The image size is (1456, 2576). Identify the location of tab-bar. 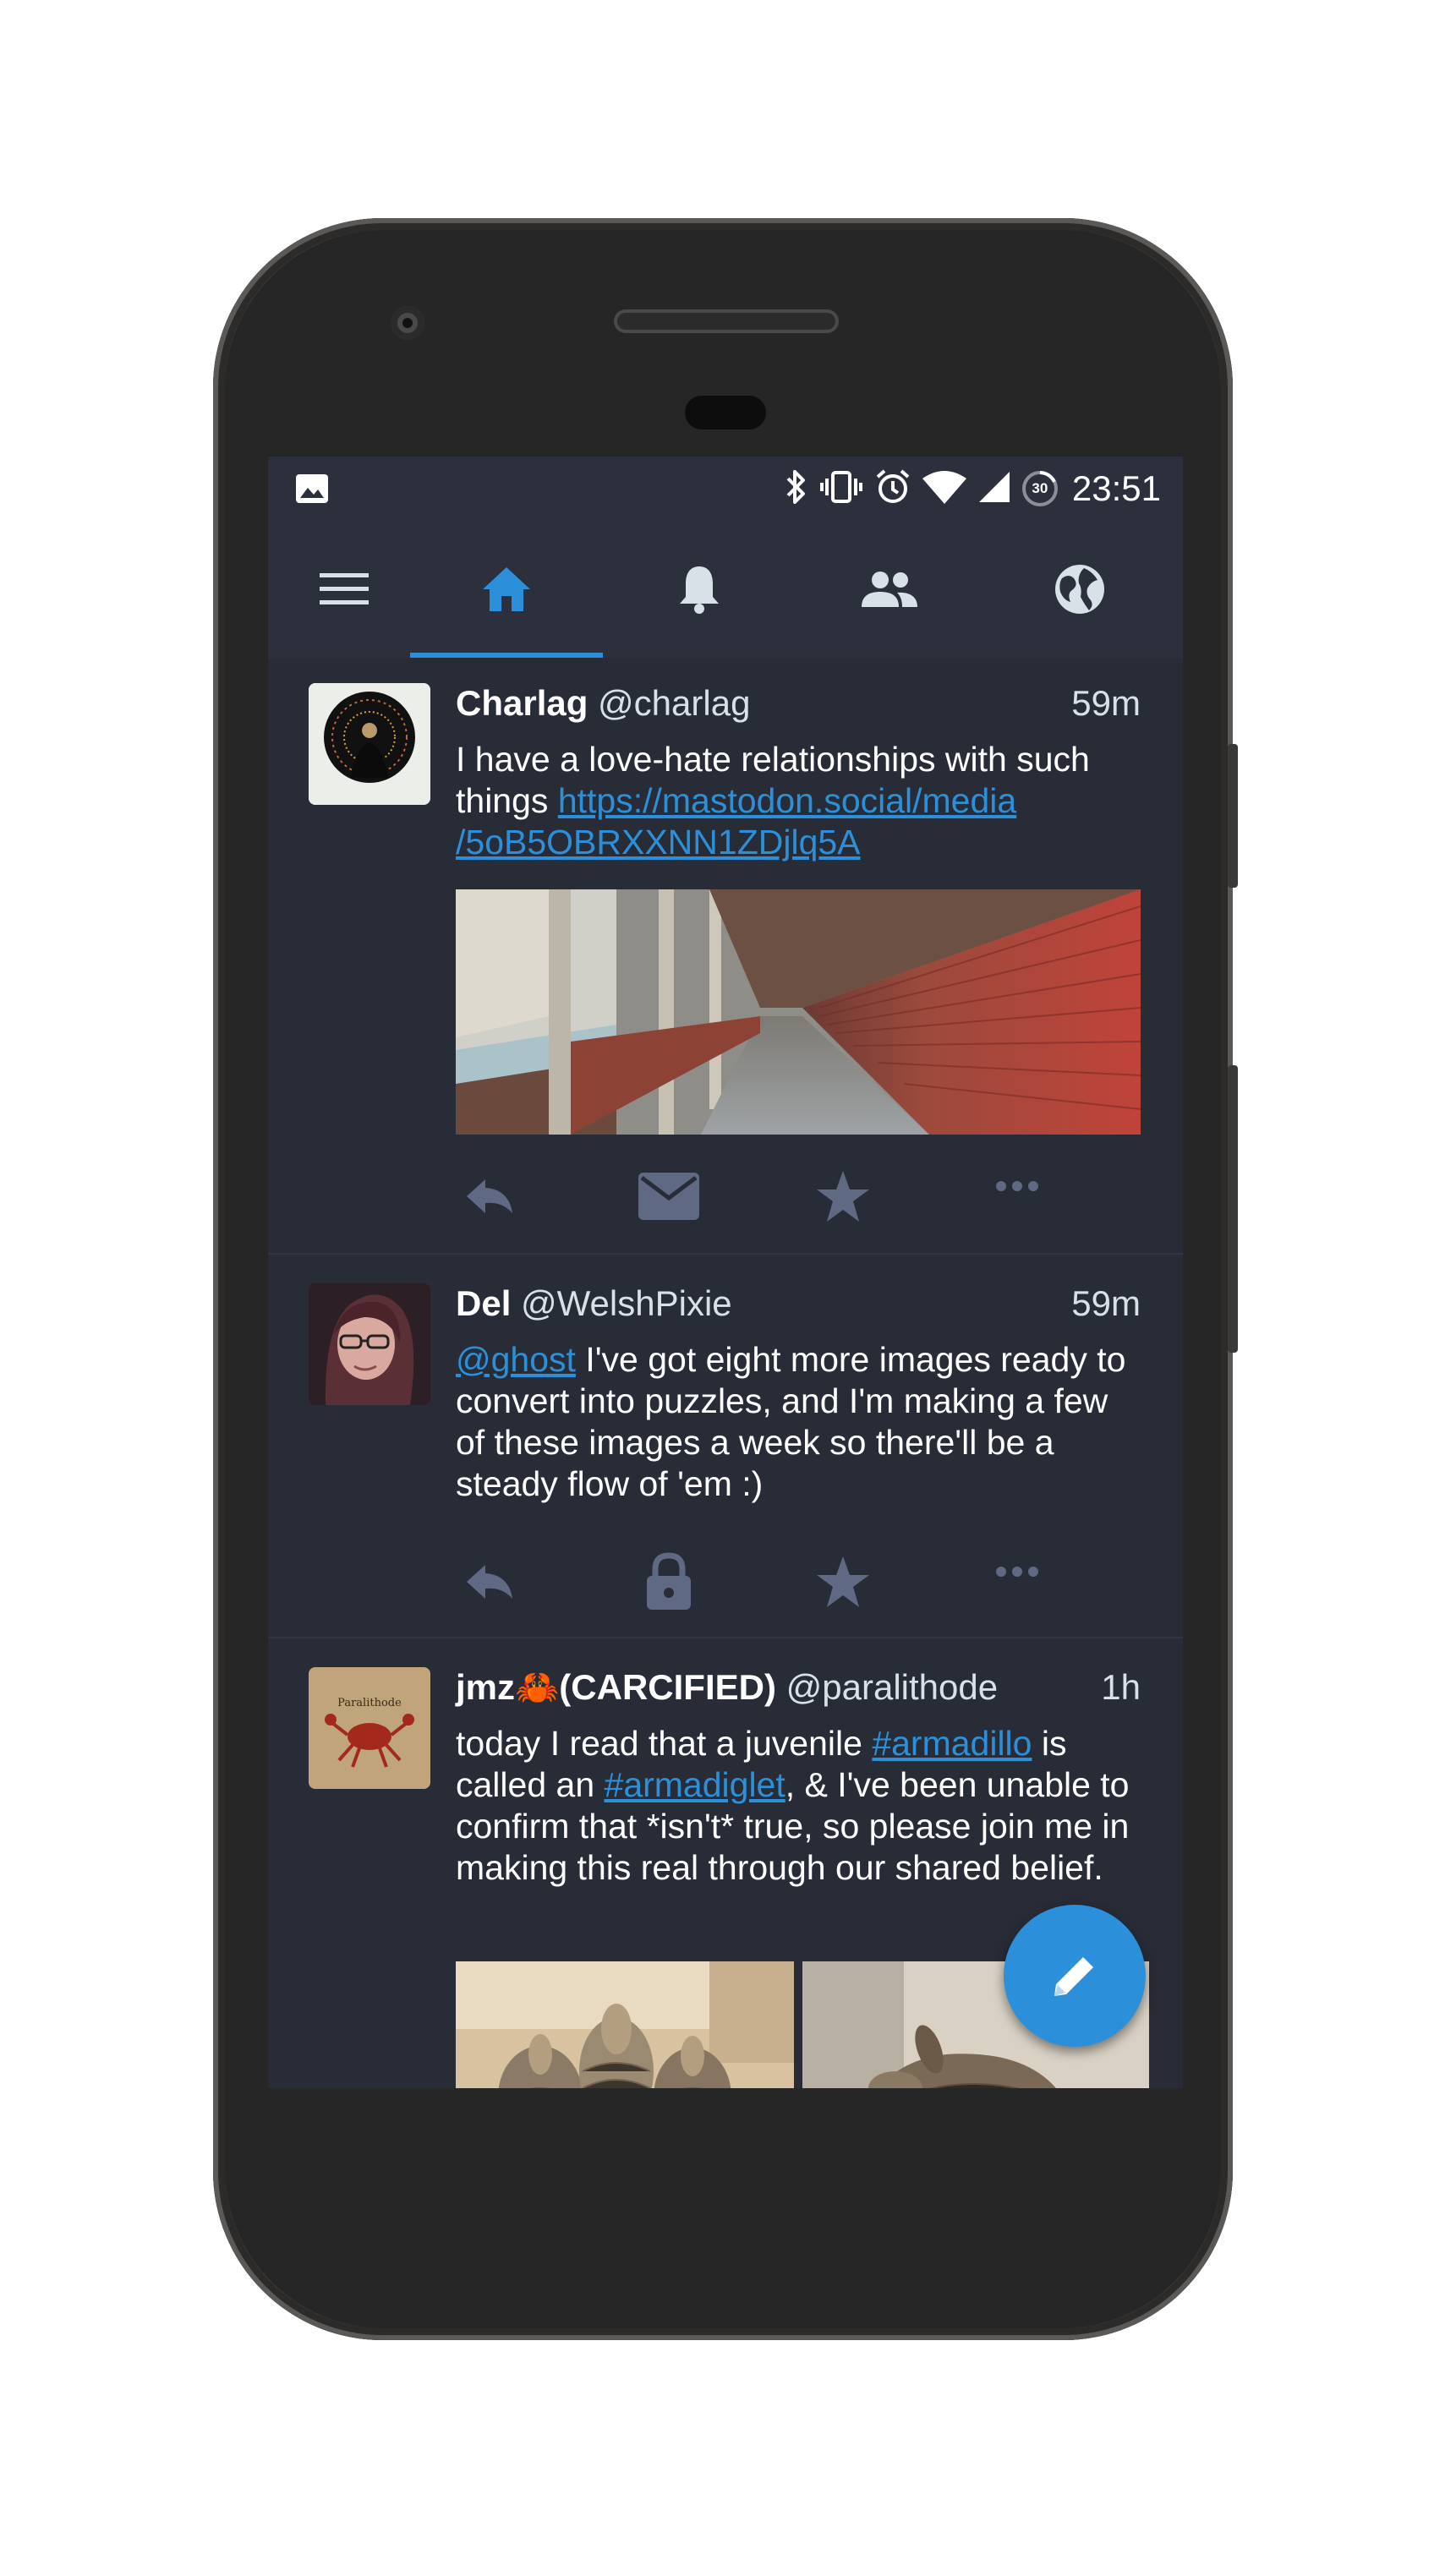
(726, 589).